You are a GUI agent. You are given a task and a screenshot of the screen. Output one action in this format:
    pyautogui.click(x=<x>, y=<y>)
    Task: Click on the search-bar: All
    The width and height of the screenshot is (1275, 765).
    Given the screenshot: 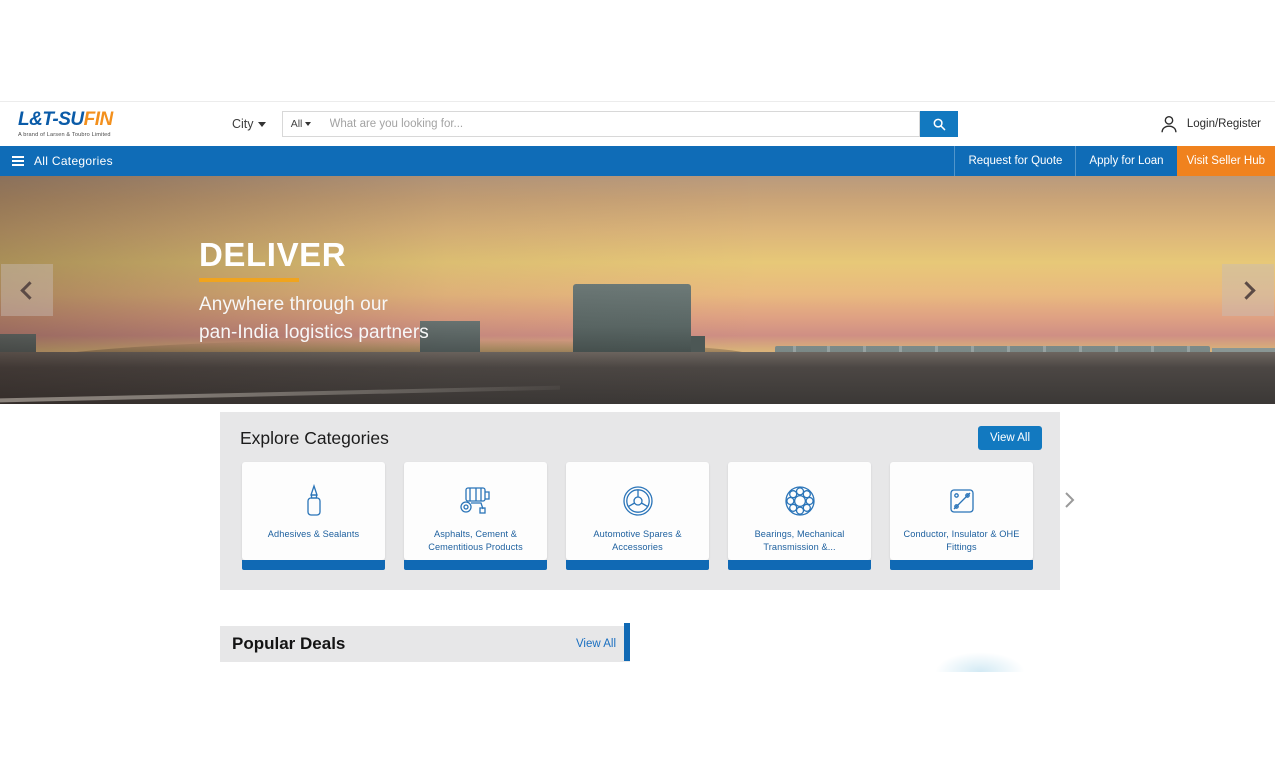 What is the action you would take?
    pyautogui.click(x=619, y=124)
    